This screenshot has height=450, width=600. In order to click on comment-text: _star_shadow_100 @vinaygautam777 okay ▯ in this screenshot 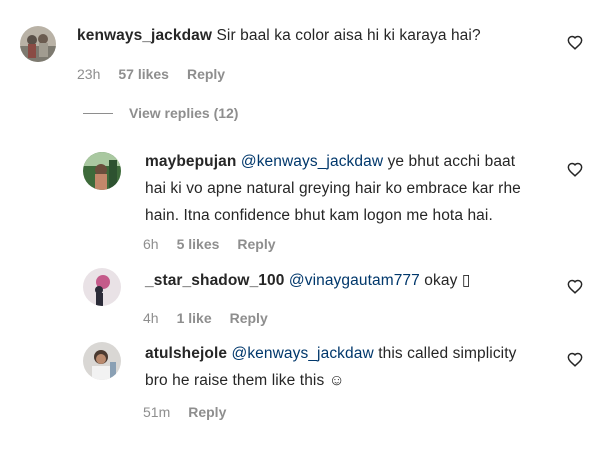, I will do `click(345, 280)`.